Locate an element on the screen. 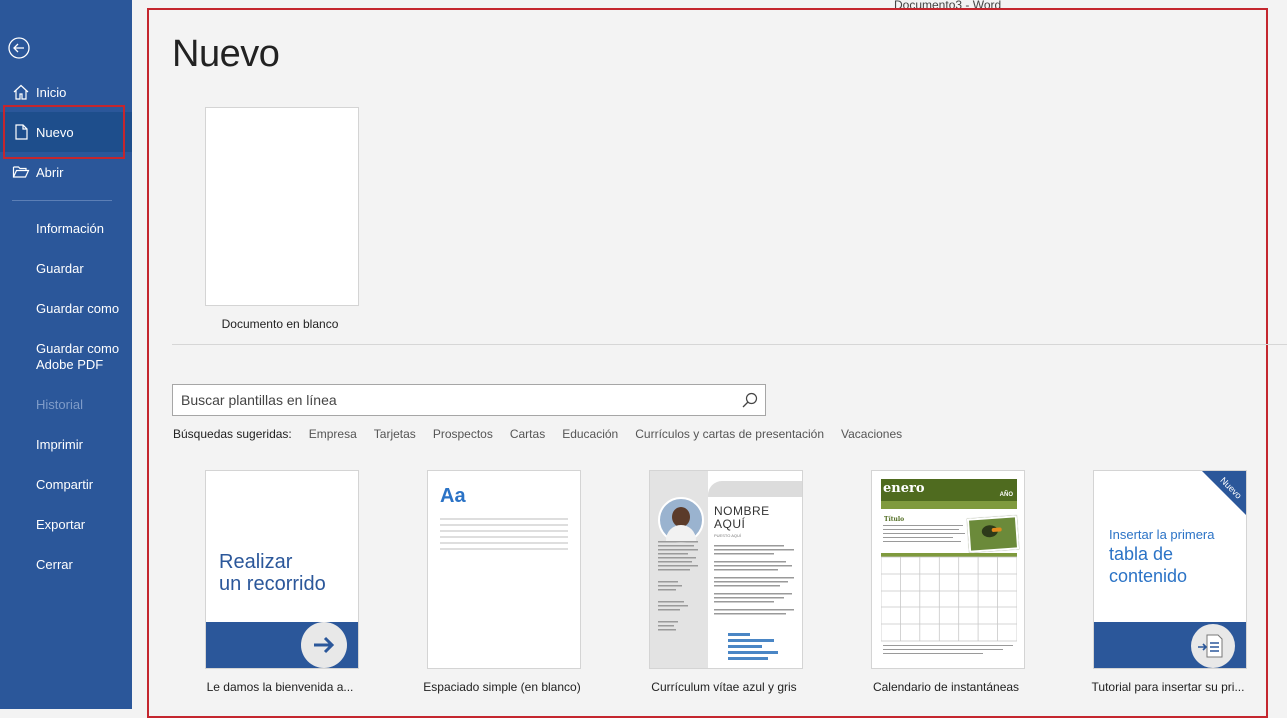 This screenshot has height=718, width=1287. nav-label: Guardar is located at coordinates (60, 268).